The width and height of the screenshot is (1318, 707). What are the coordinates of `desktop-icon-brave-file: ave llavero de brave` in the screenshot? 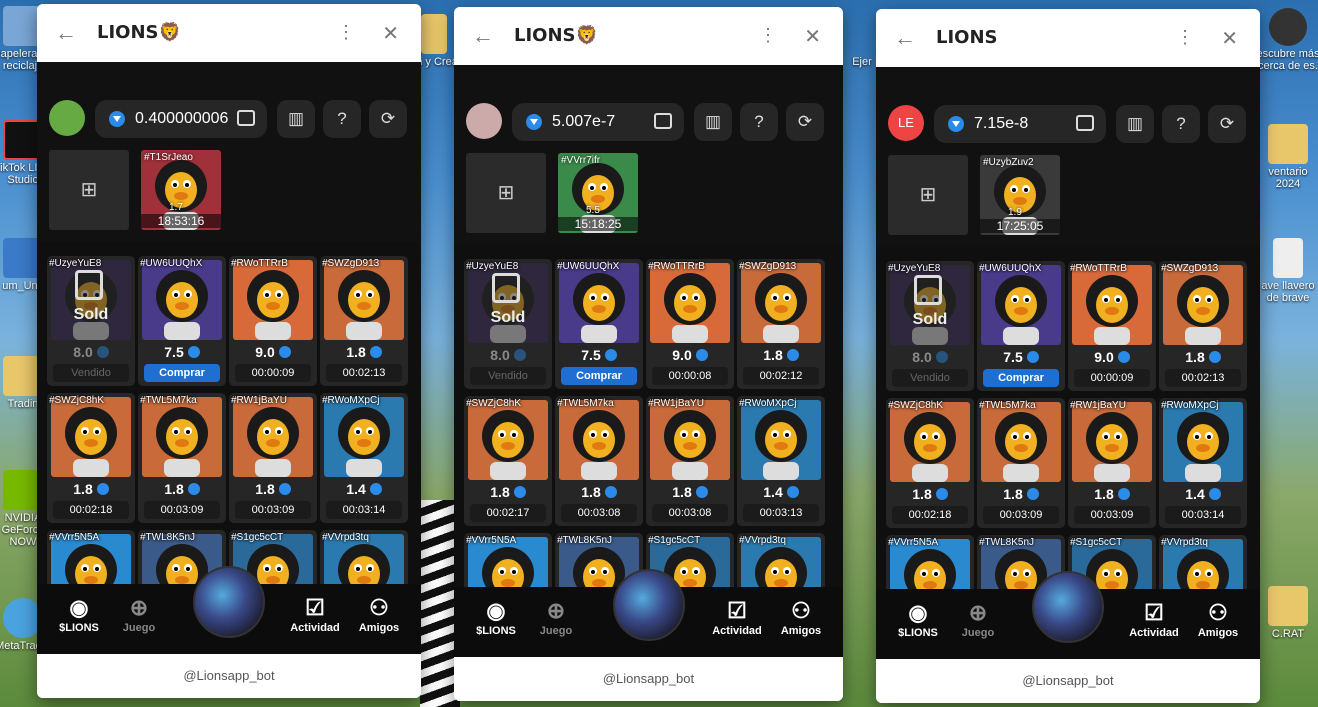 It's located at (1287, 271).